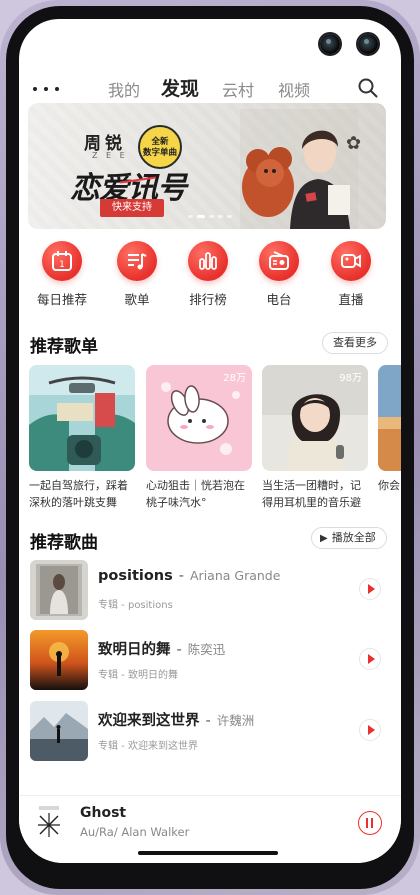 The width and height of the screenshot is (420, 895). What do you see at coordinates (370, 823) in the screenshot?
I see `pause-button` at bounding box center [370, 823].